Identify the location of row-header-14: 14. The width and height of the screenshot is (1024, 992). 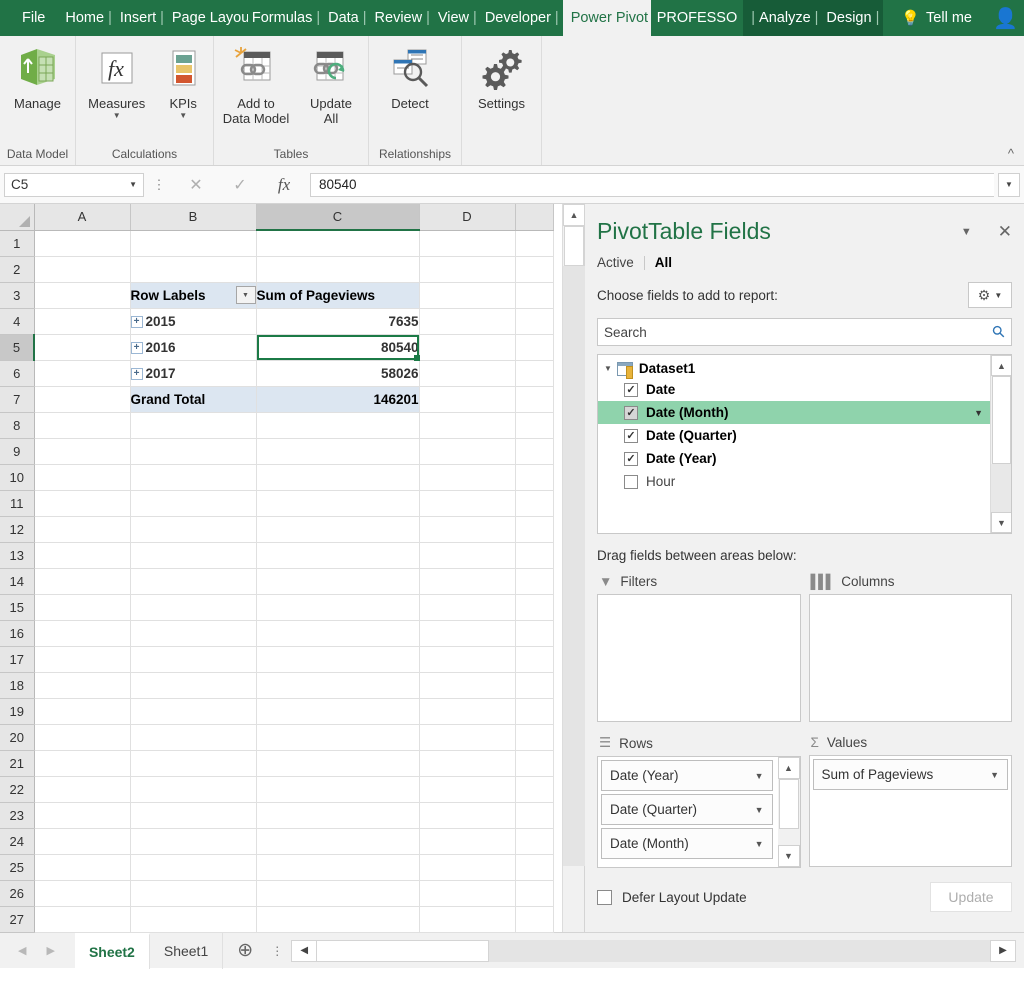
(17, 581).